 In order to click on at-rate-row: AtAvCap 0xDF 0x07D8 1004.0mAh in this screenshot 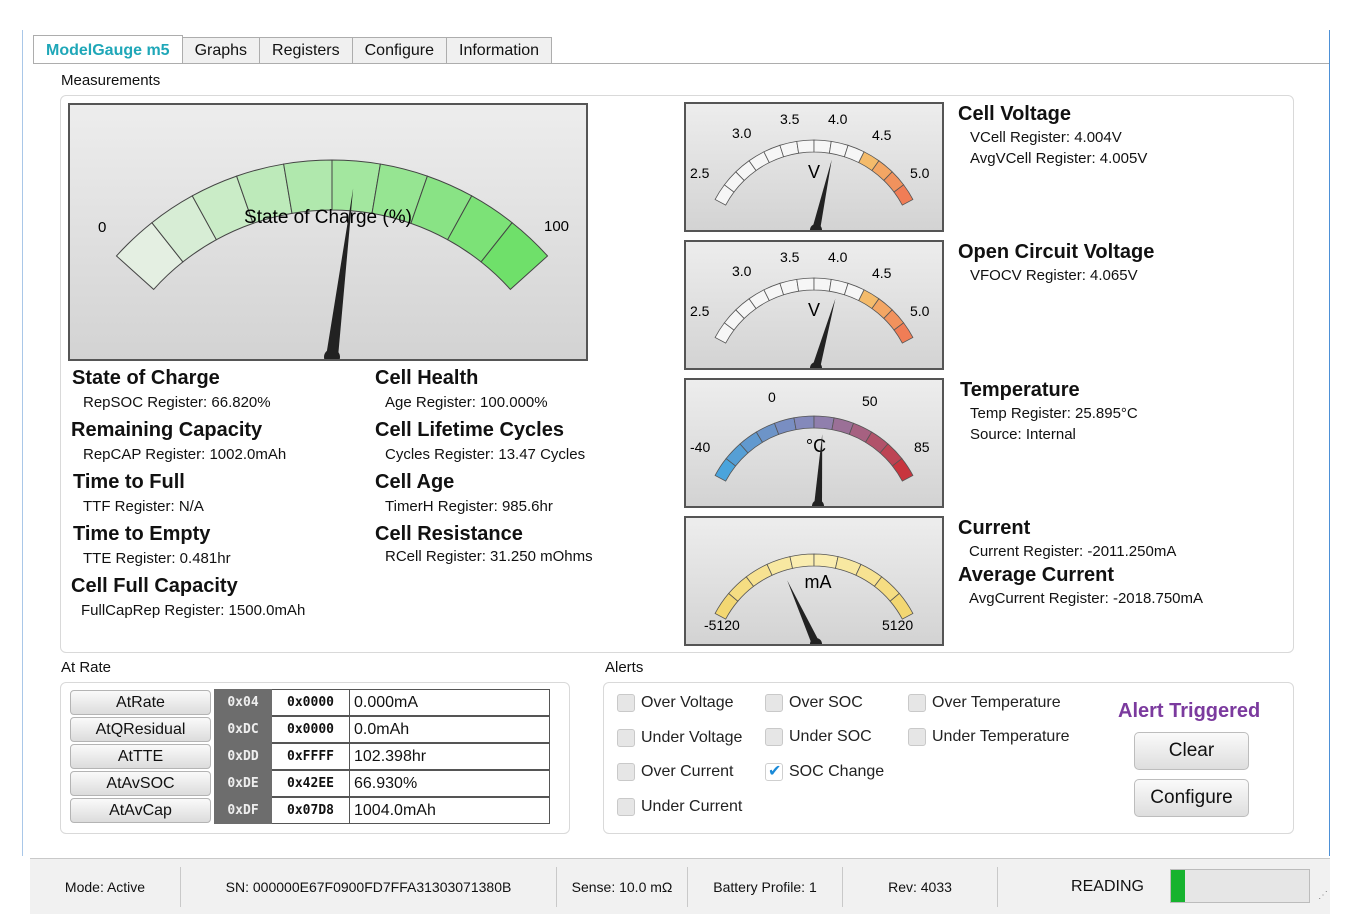, I will do `click(310, 810)`.